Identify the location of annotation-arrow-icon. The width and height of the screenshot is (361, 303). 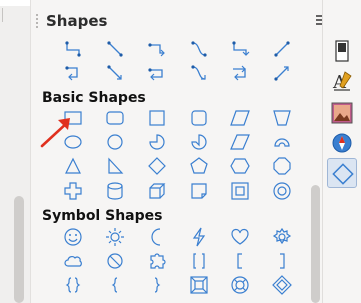
(59, 132).